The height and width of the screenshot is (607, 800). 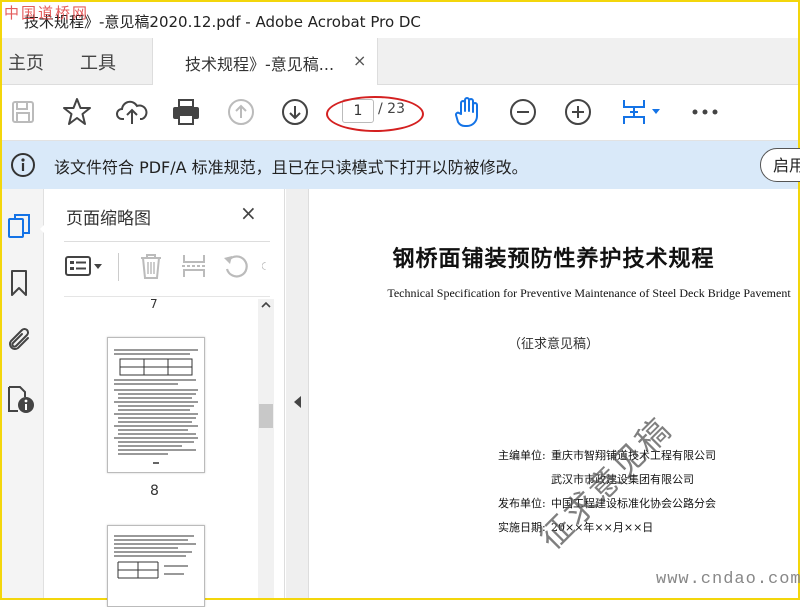 What do you see at coordinates (266, 416) in the screenshot?
I see `scrollbar-thumb` at bounding box center [266, 416].